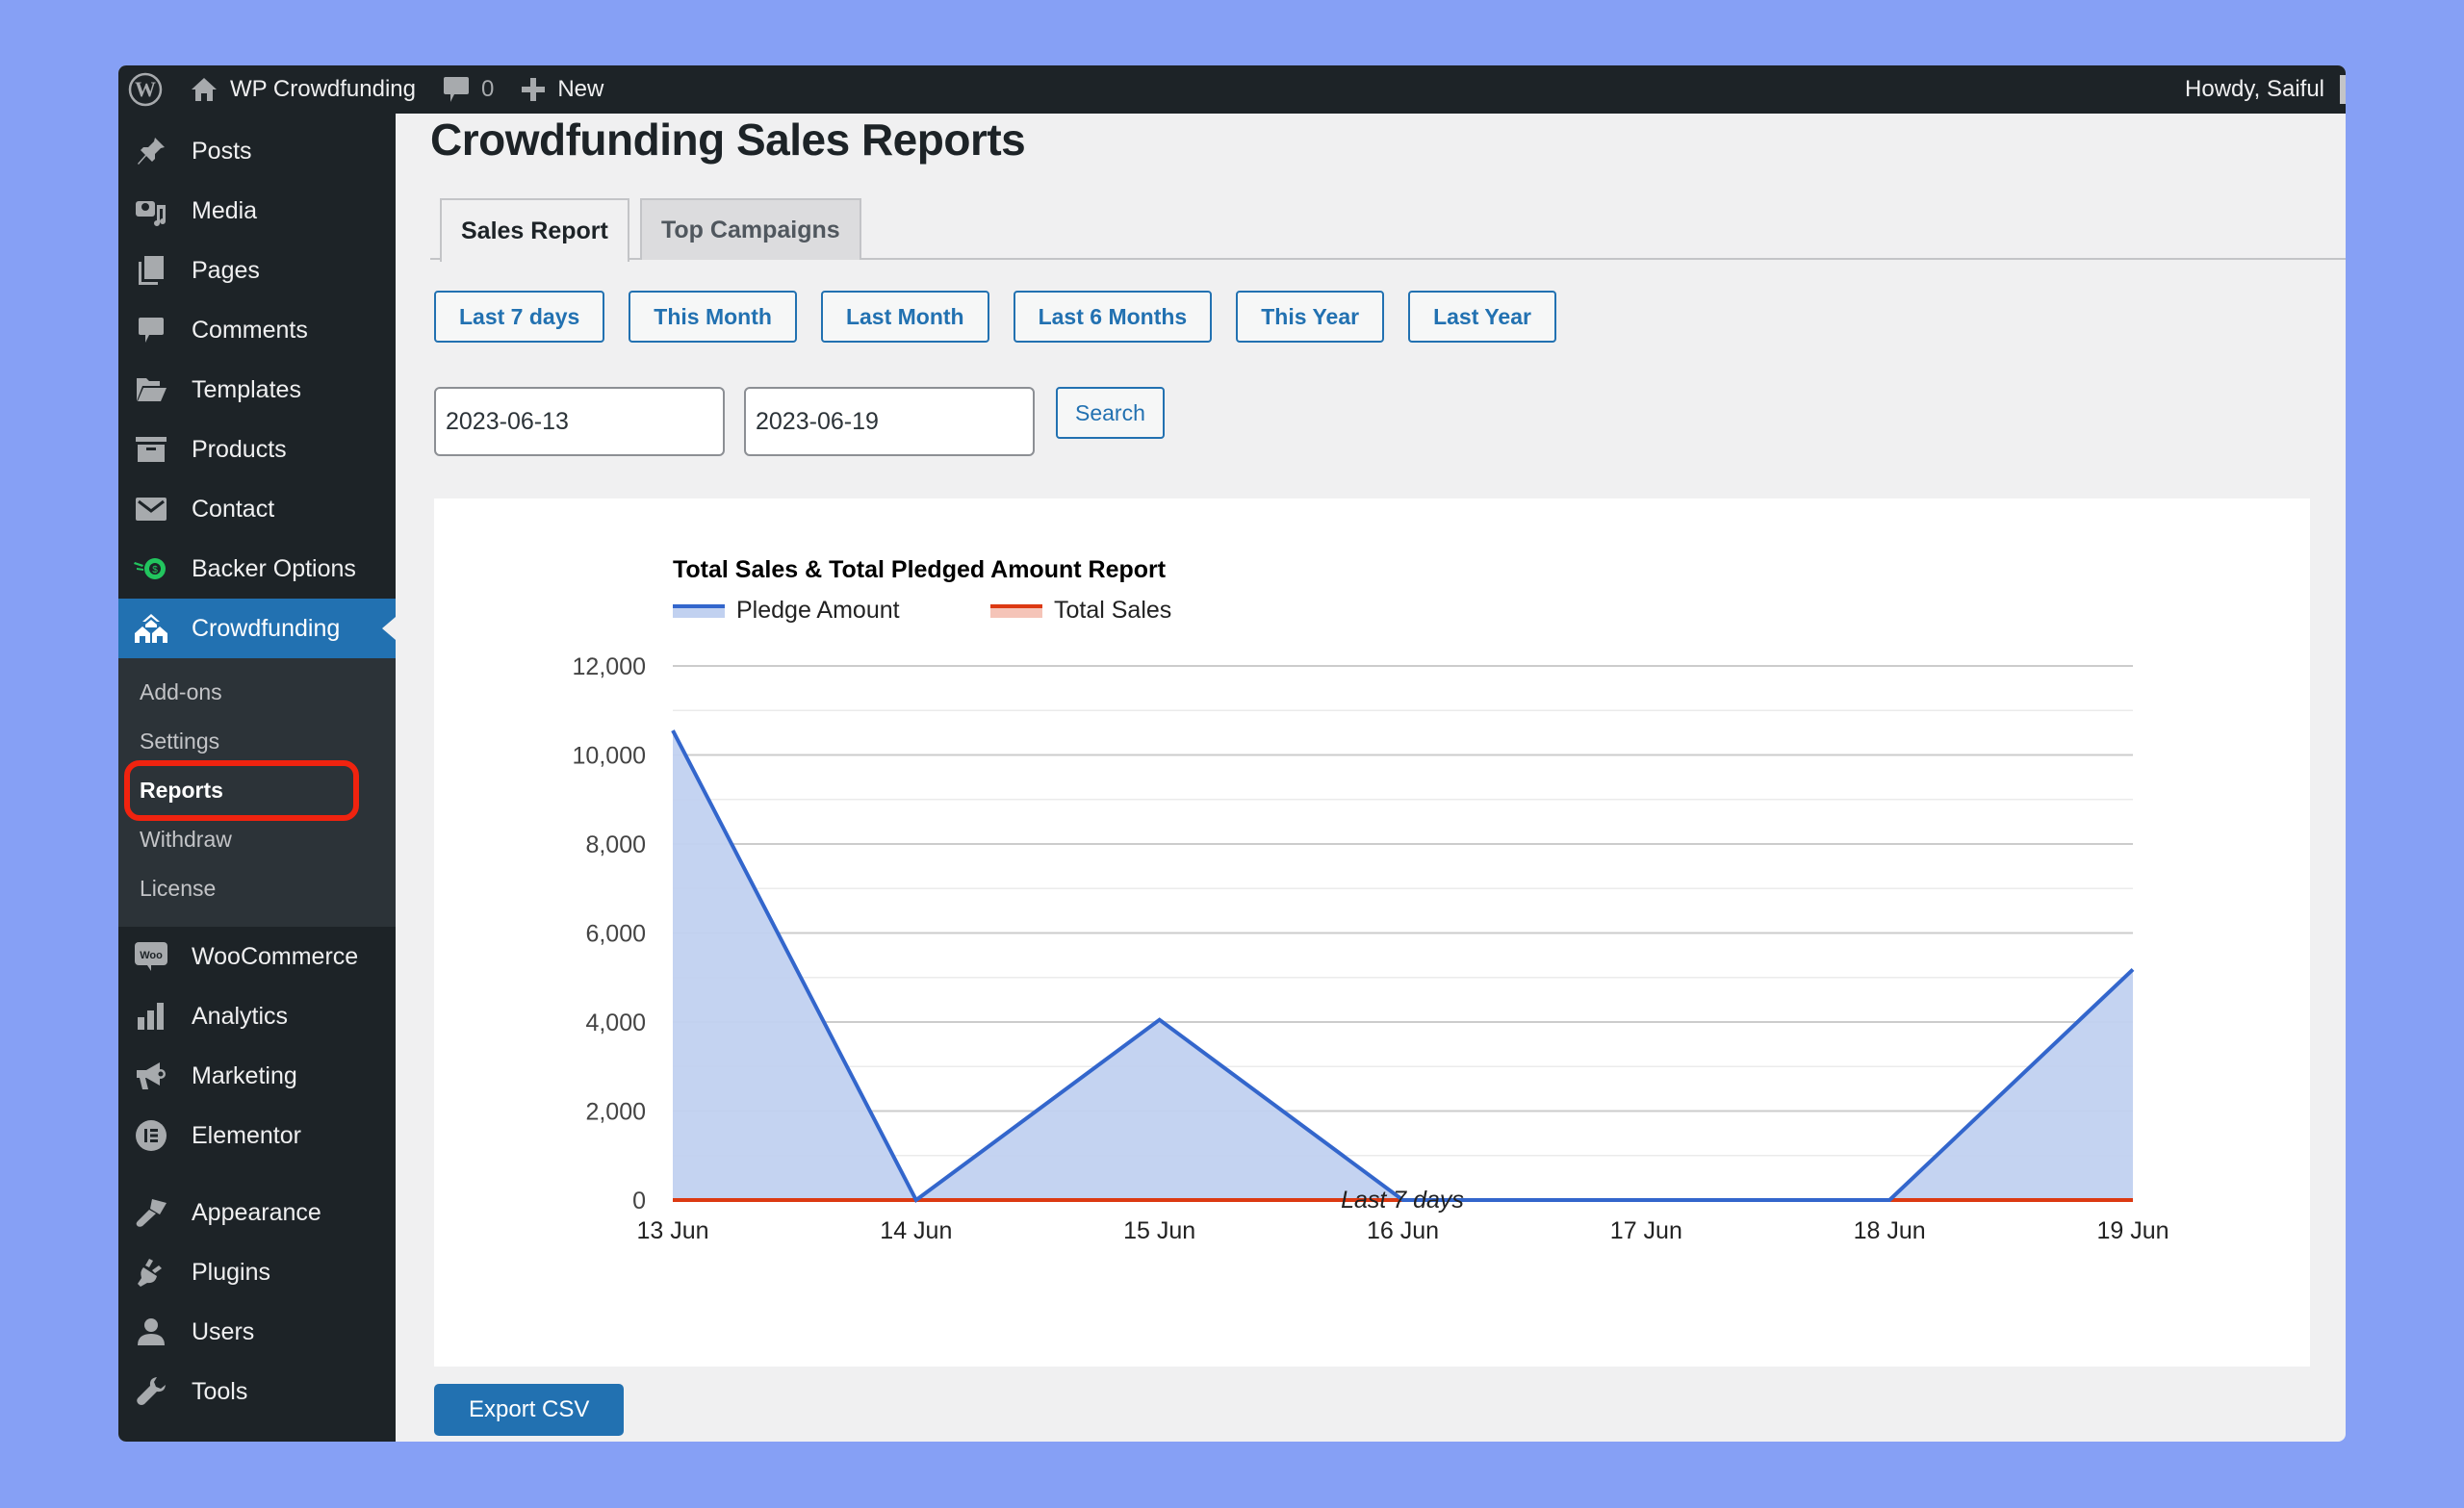 The image size is (2464, 1508). What do you see at coordinates (1159, 1230) in the screenshot?
I see `x-tick-label: 15 Jun` at bounding box center [1159, 1230].